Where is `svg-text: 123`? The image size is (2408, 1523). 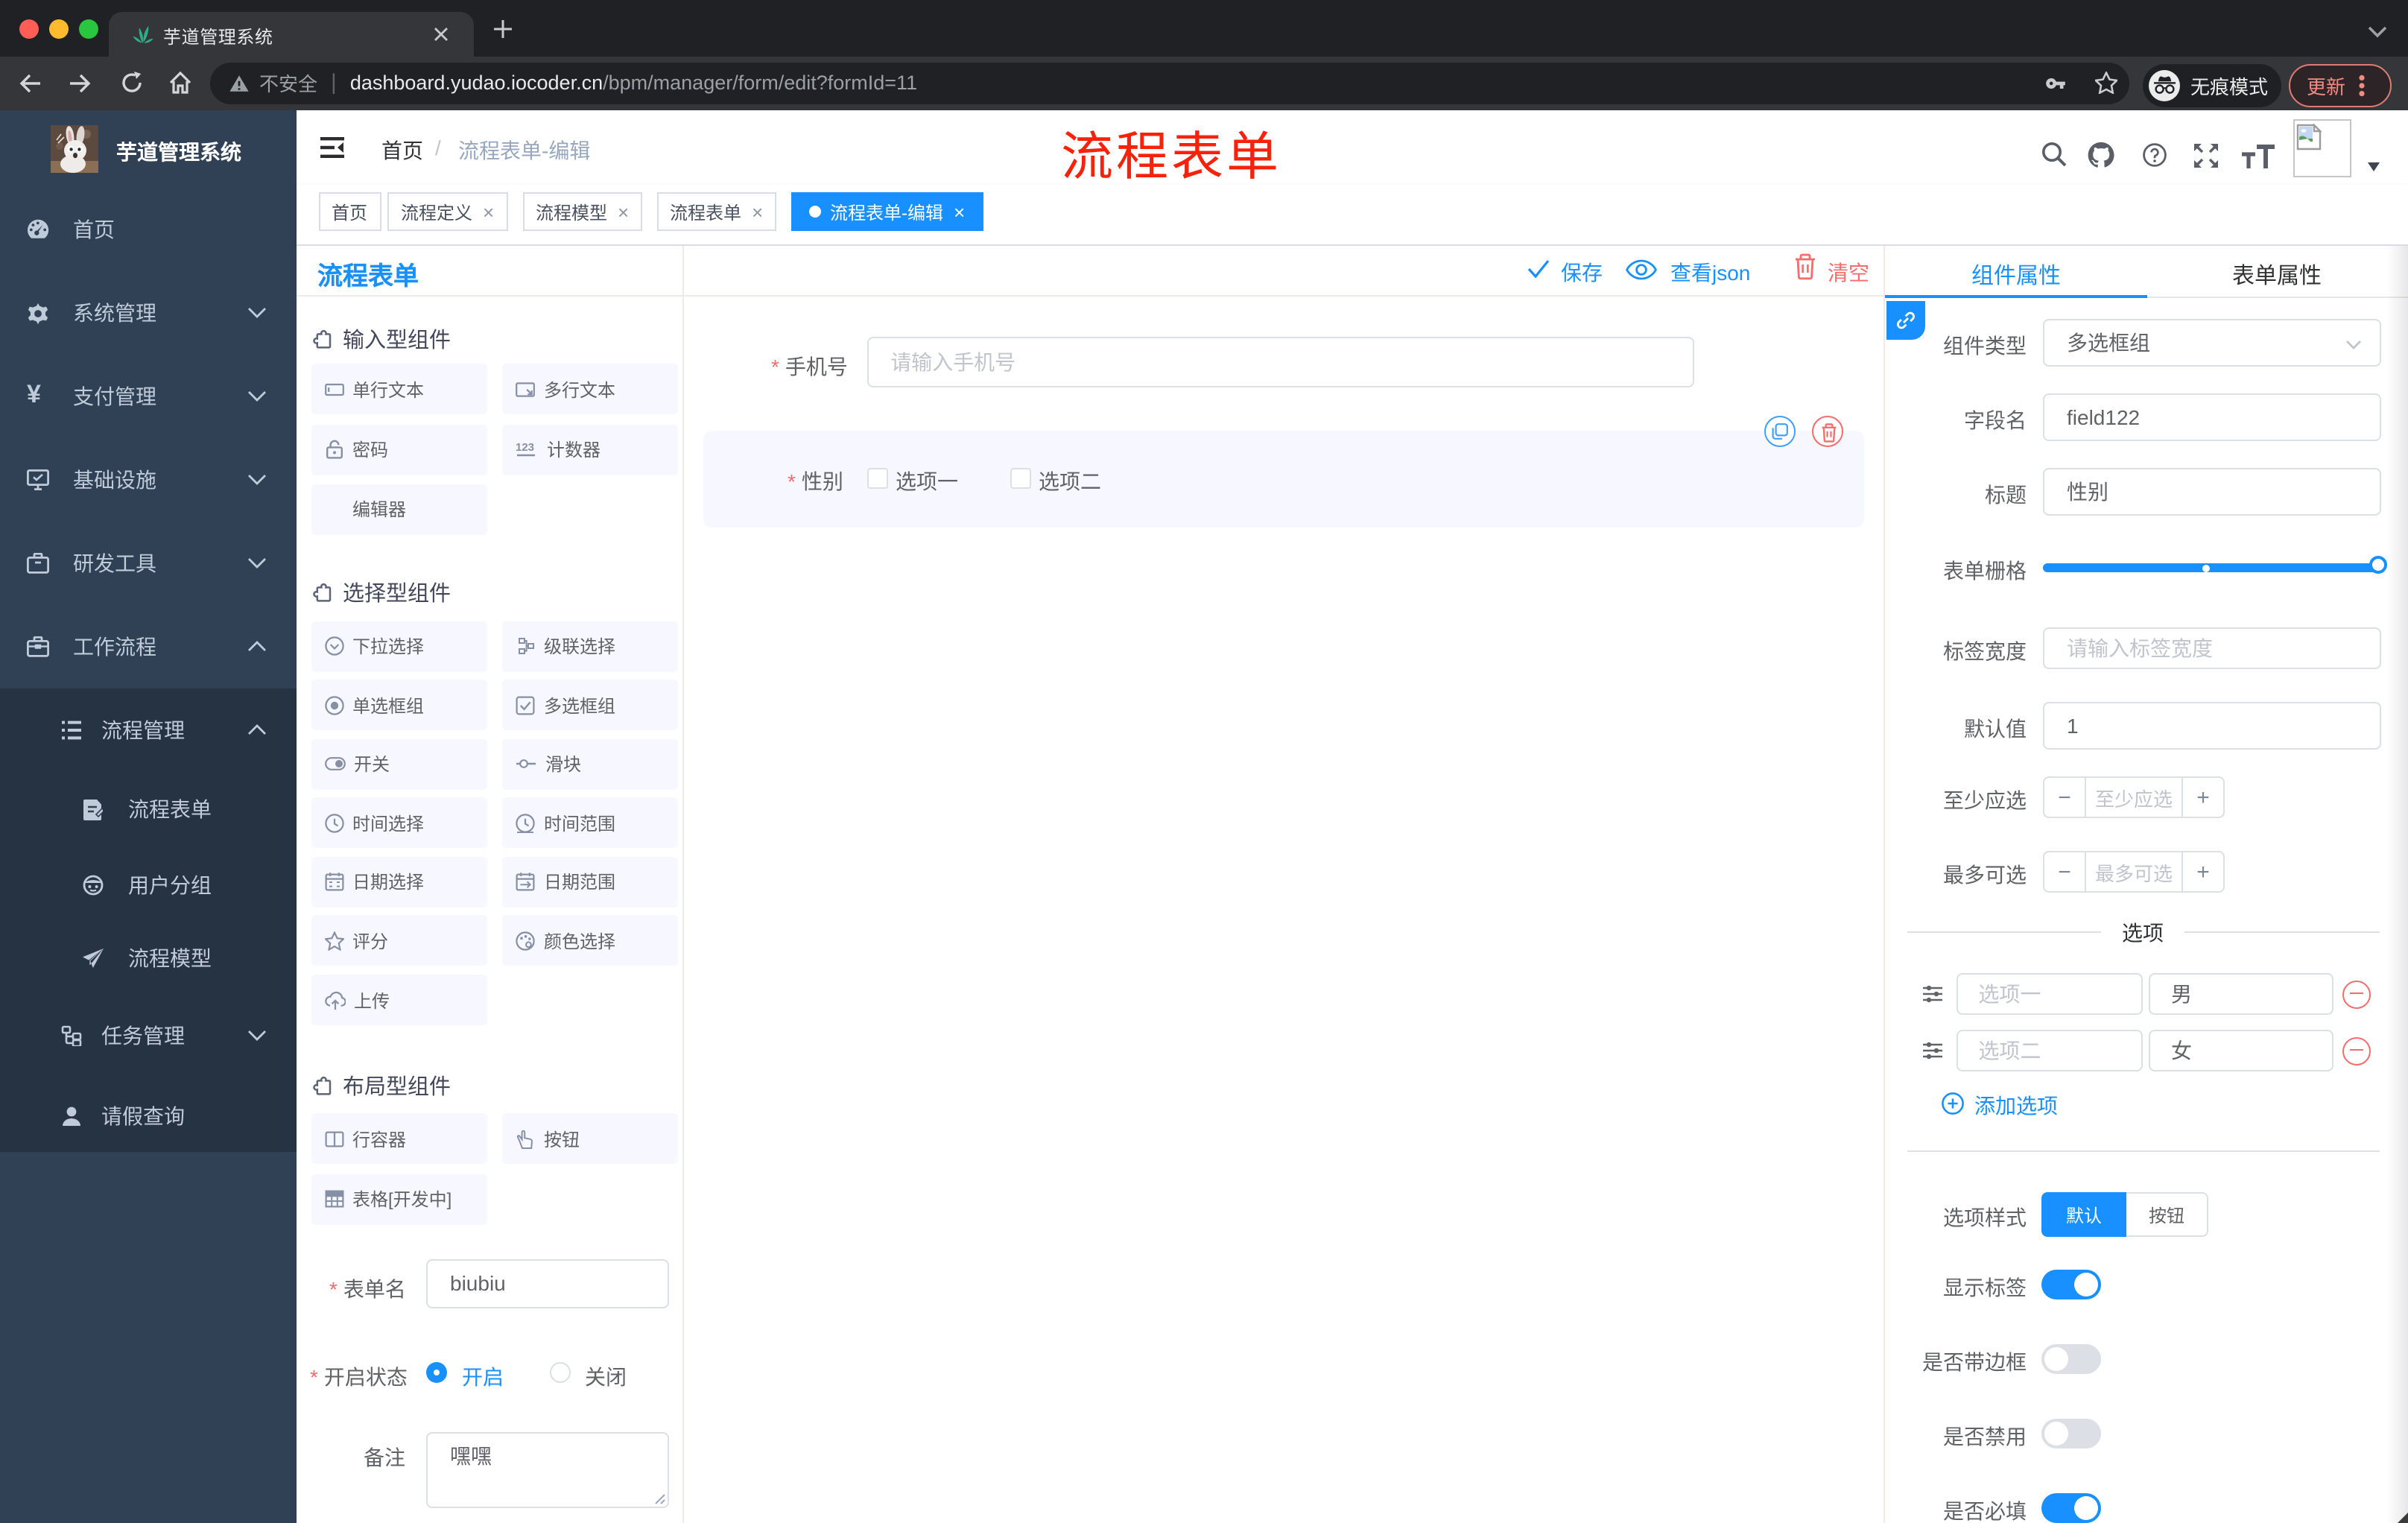
svg-text: 123 is located at coordinates (525, 447).